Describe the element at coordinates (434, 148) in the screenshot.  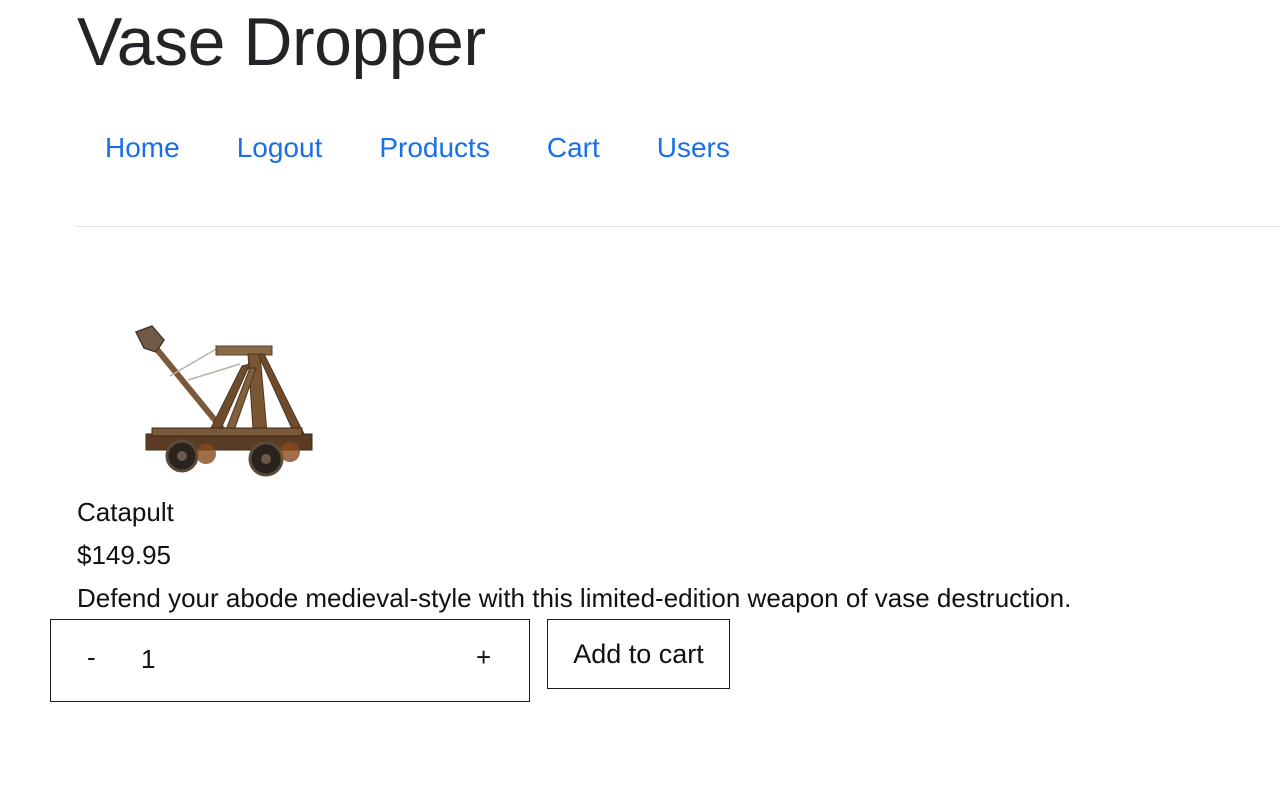
I see `nav-link-products: Products` at that location.